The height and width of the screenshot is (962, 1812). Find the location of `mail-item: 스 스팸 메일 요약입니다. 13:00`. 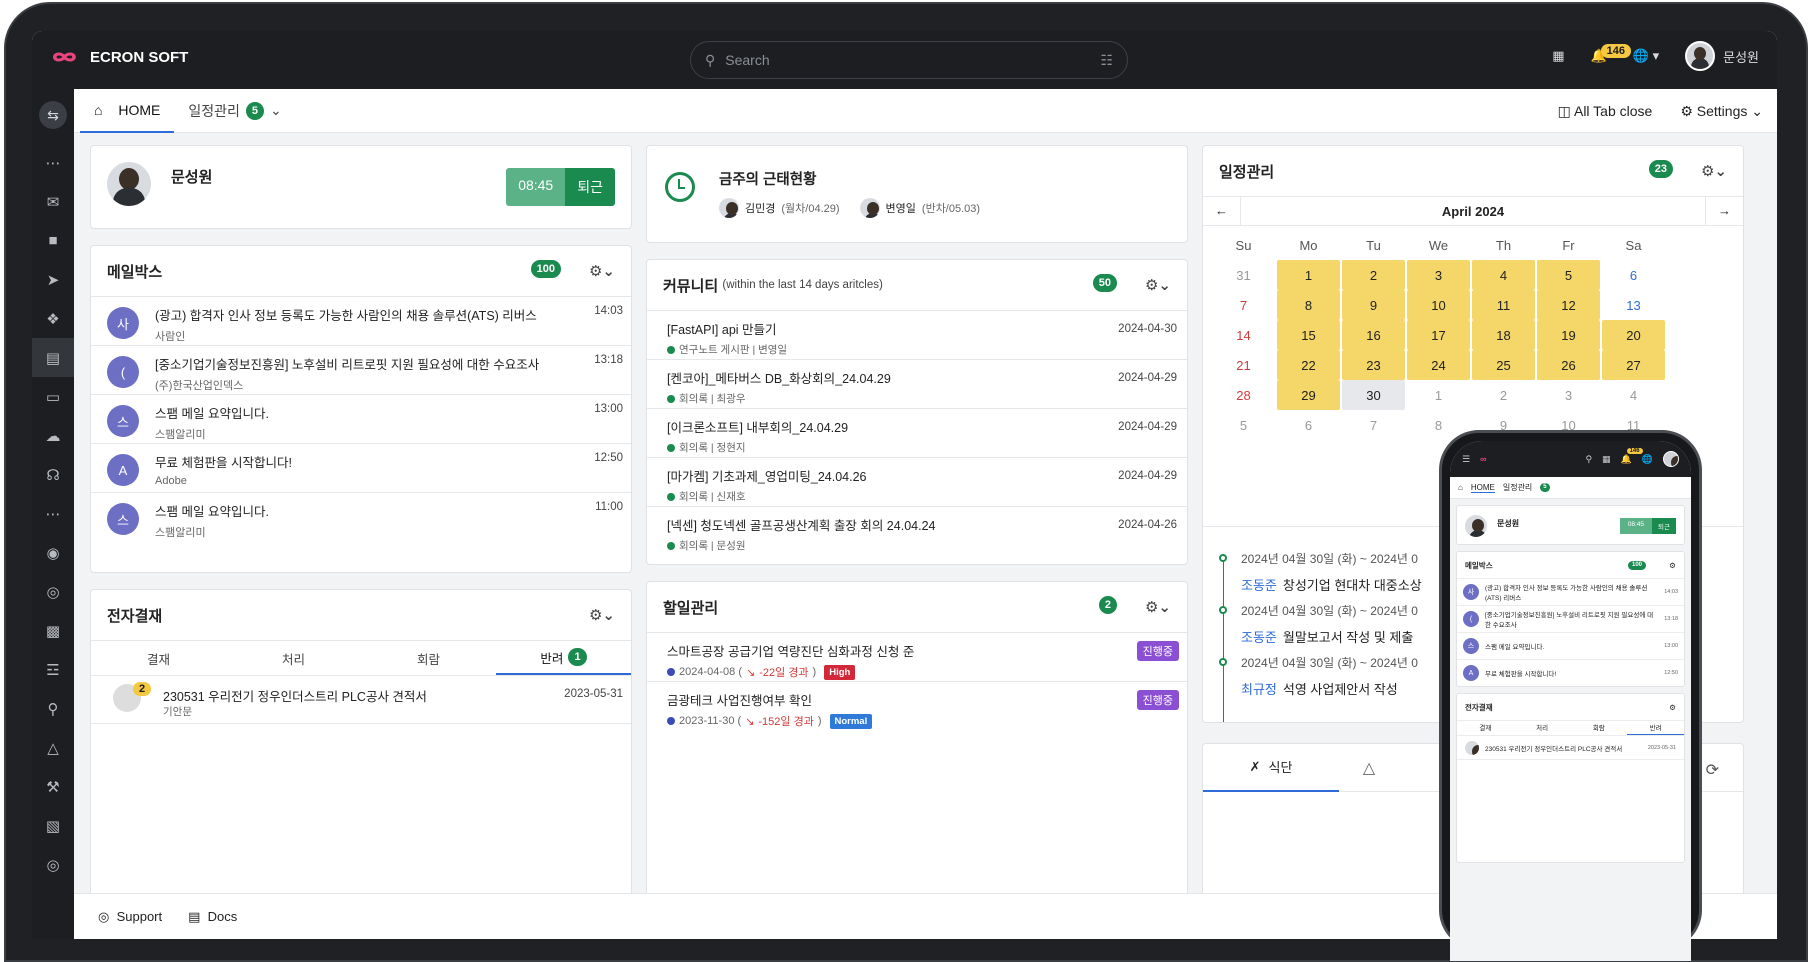

mail-item: 스 스팸 메일 요약입니다. 13:00 is located at coordinates (1570, 645).